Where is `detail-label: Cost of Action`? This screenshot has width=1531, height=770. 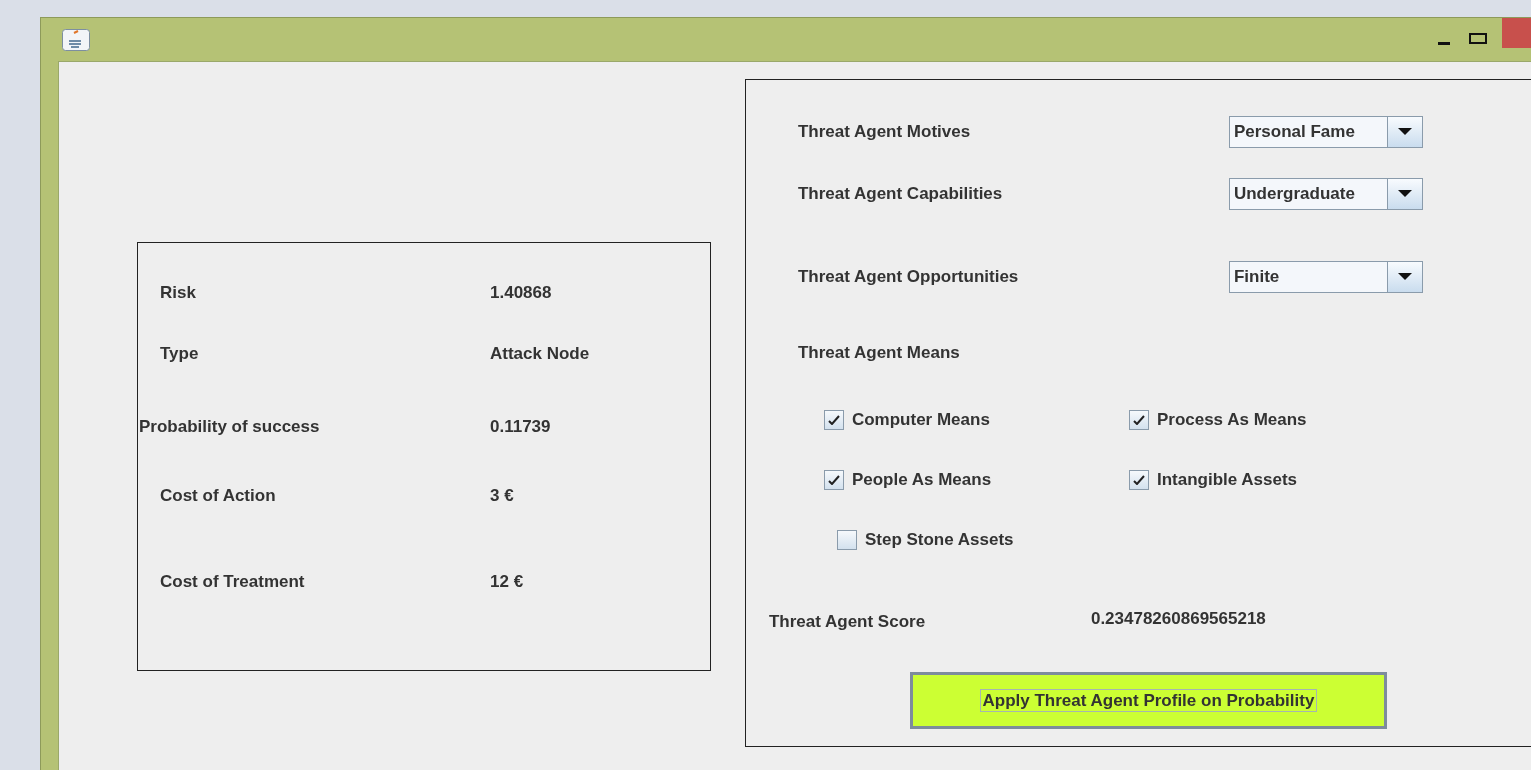
detail-label: Cost of Action is located at coordinates (218, 496).